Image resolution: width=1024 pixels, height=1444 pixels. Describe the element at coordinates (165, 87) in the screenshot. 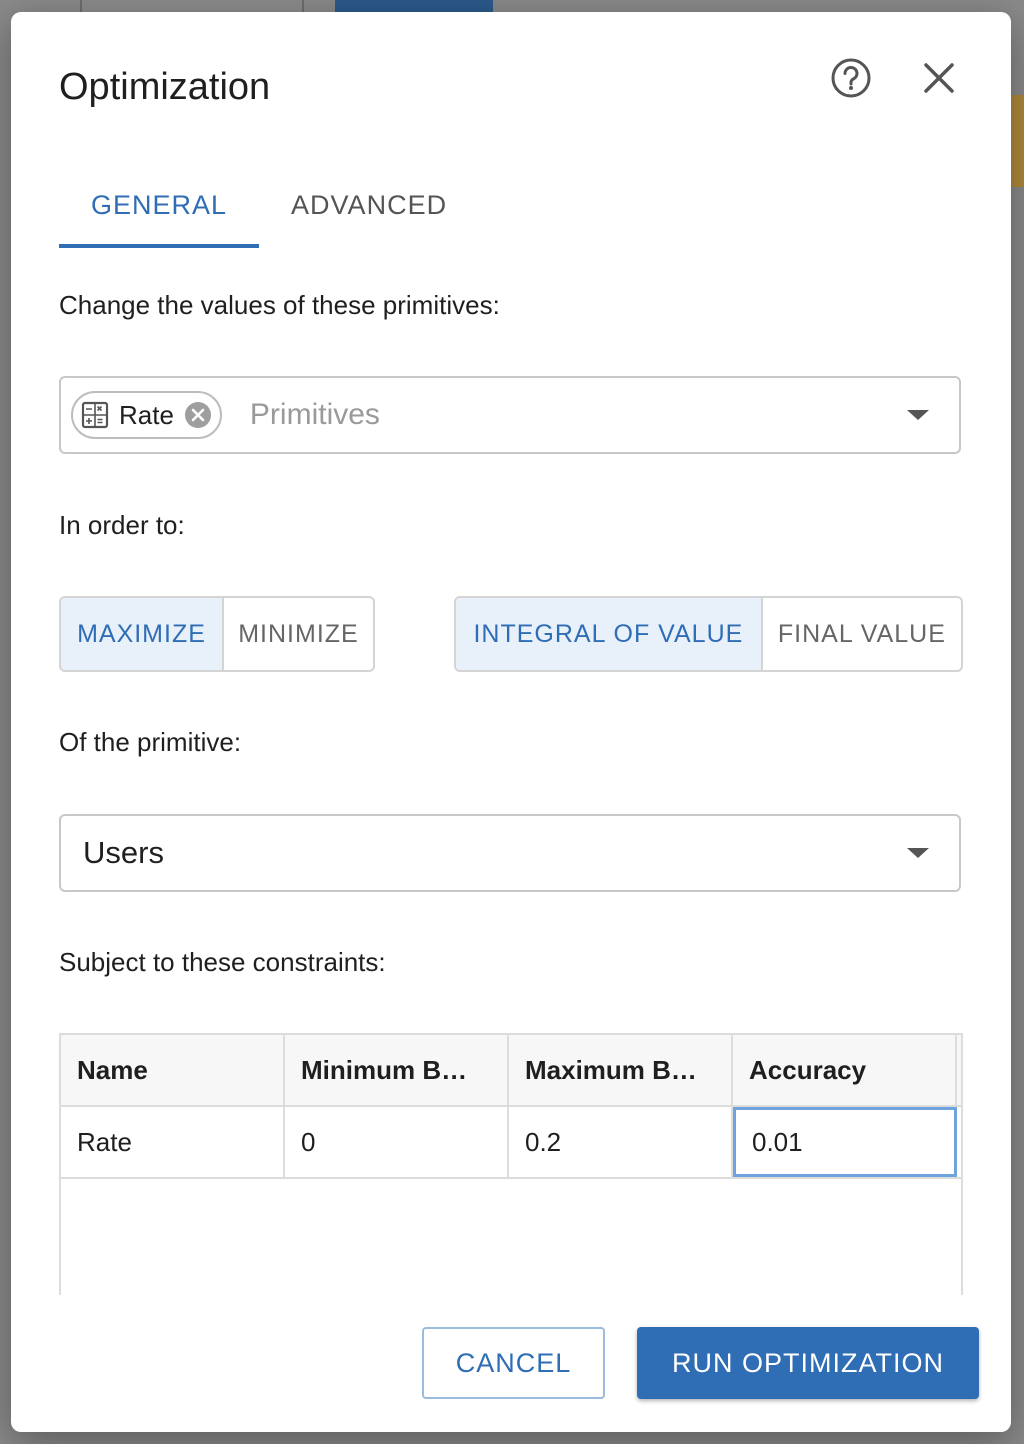

I see `dialog-title: Optimization` at that location.